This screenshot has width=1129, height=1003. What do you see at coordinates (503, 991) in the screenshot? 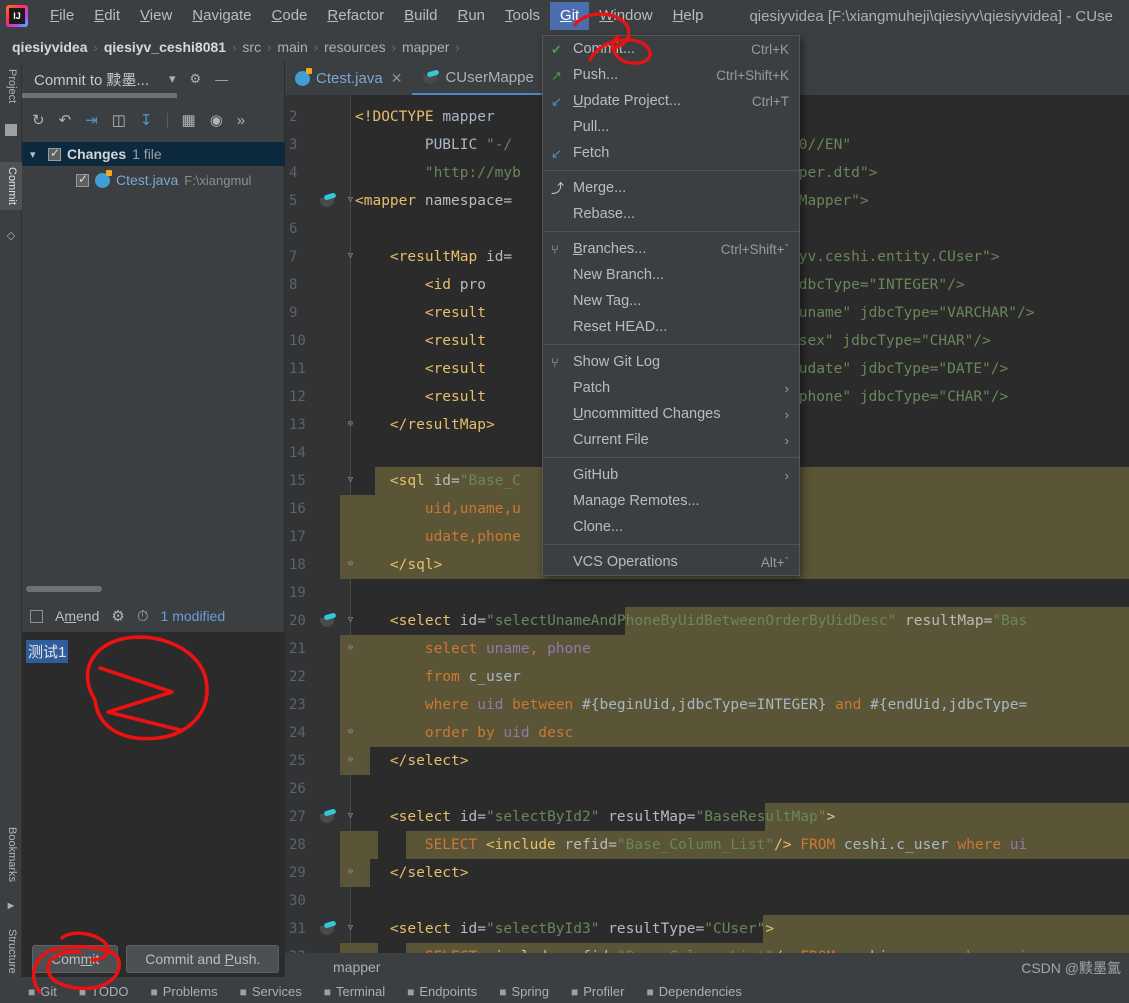
I see `spring-icon: ■` at bounding box center [503, 991].